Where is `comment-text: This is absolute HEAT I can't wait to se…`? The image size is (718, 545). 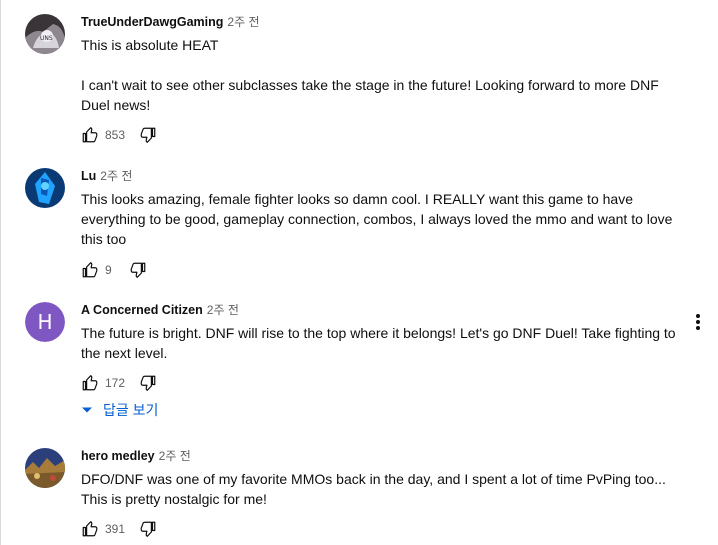 comment-text: This is absolute HEAT I can't wait to se… is located at coordinates (381, 75).